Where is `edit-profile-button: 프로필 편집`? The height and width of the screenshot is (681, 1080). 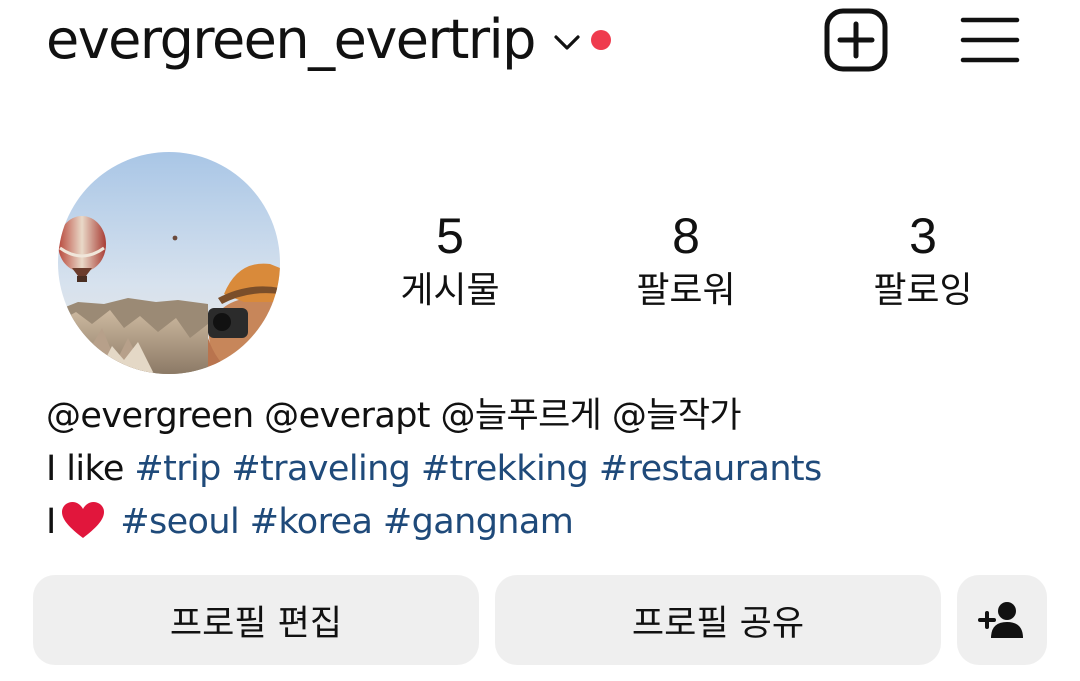
edit-profile-button: 프로필 편집 is located at coordinates (256, 620).